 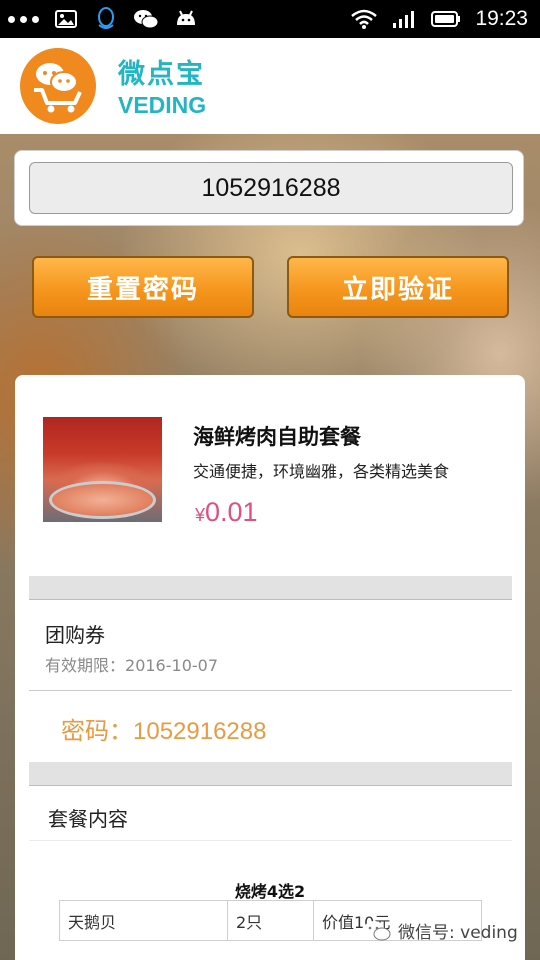 I want to click on deal-thumbnail, so click(x=102, y=469).